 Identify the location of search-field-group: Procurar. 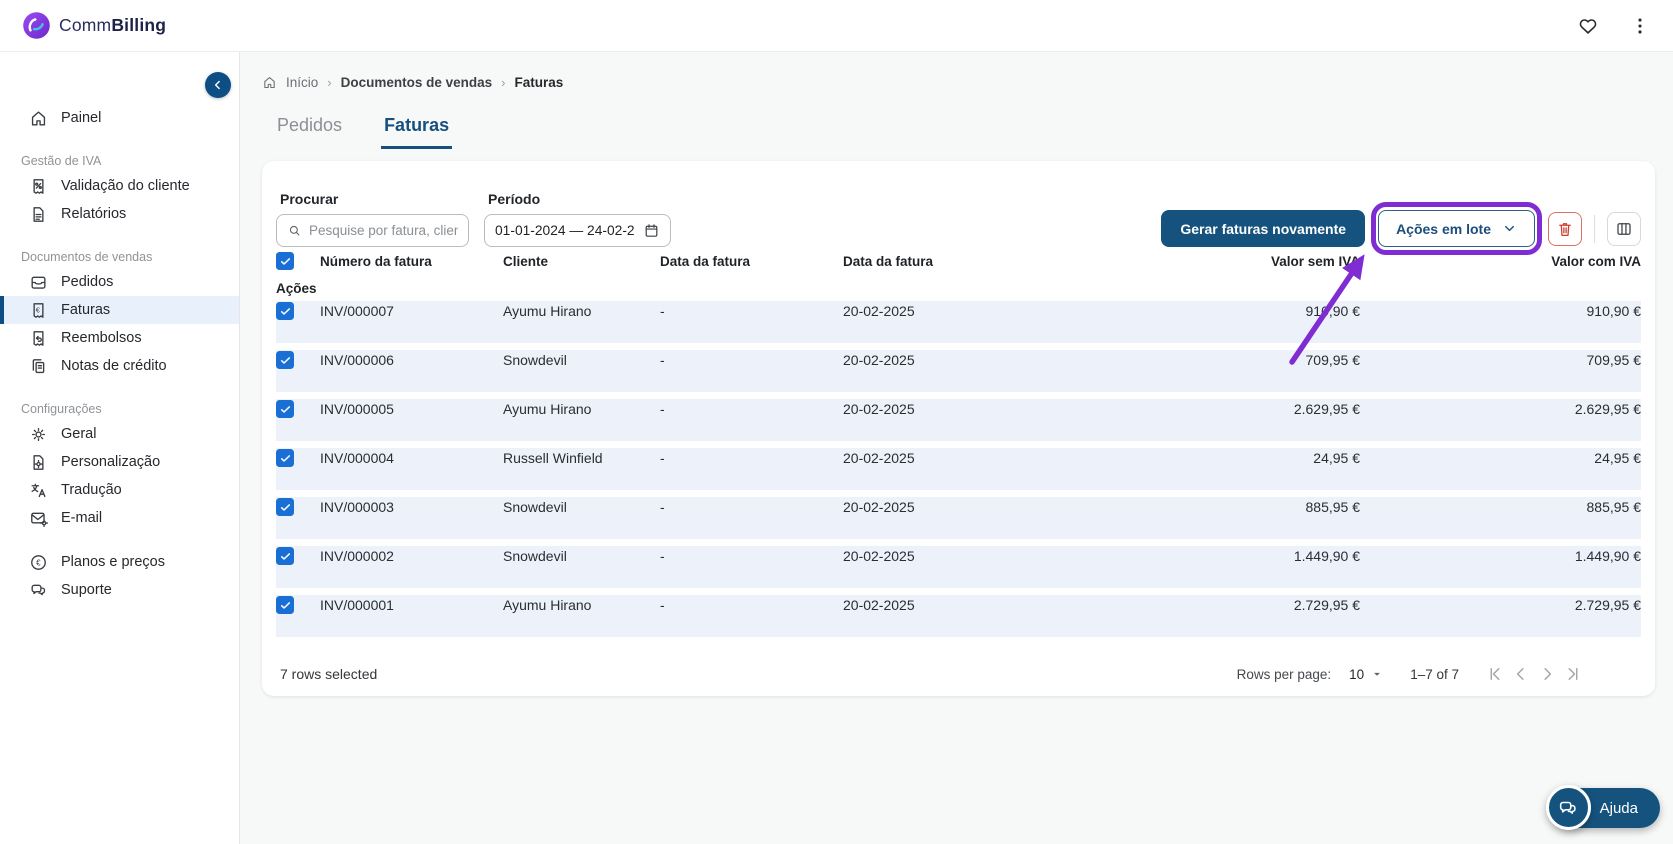
(372, 219).